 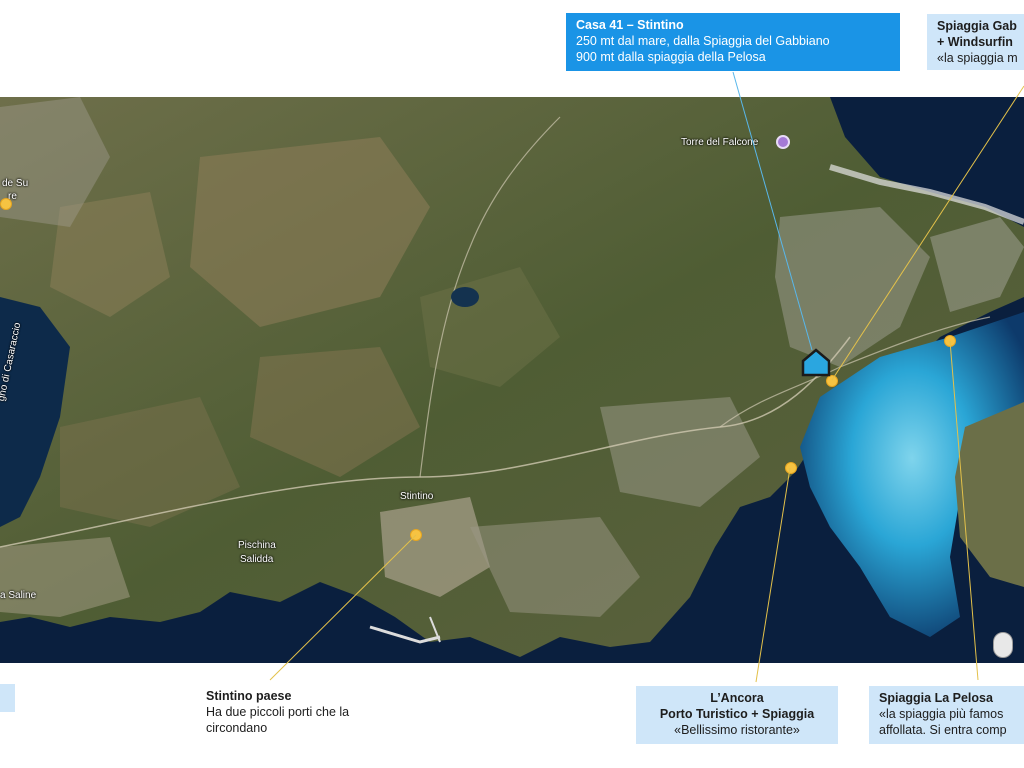 I want to click on poi-marker-ancora, so click(x=791, y=468).